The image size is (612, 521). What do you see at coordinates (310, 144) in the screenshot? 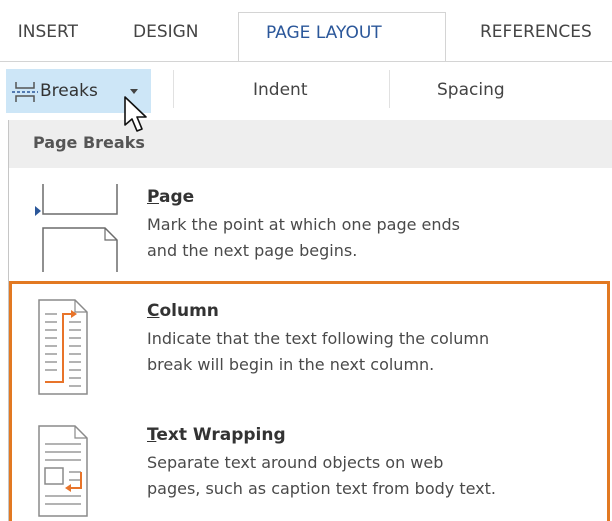
I see `menu-section-header: Page Breaks` at bounding box center [310, 144].